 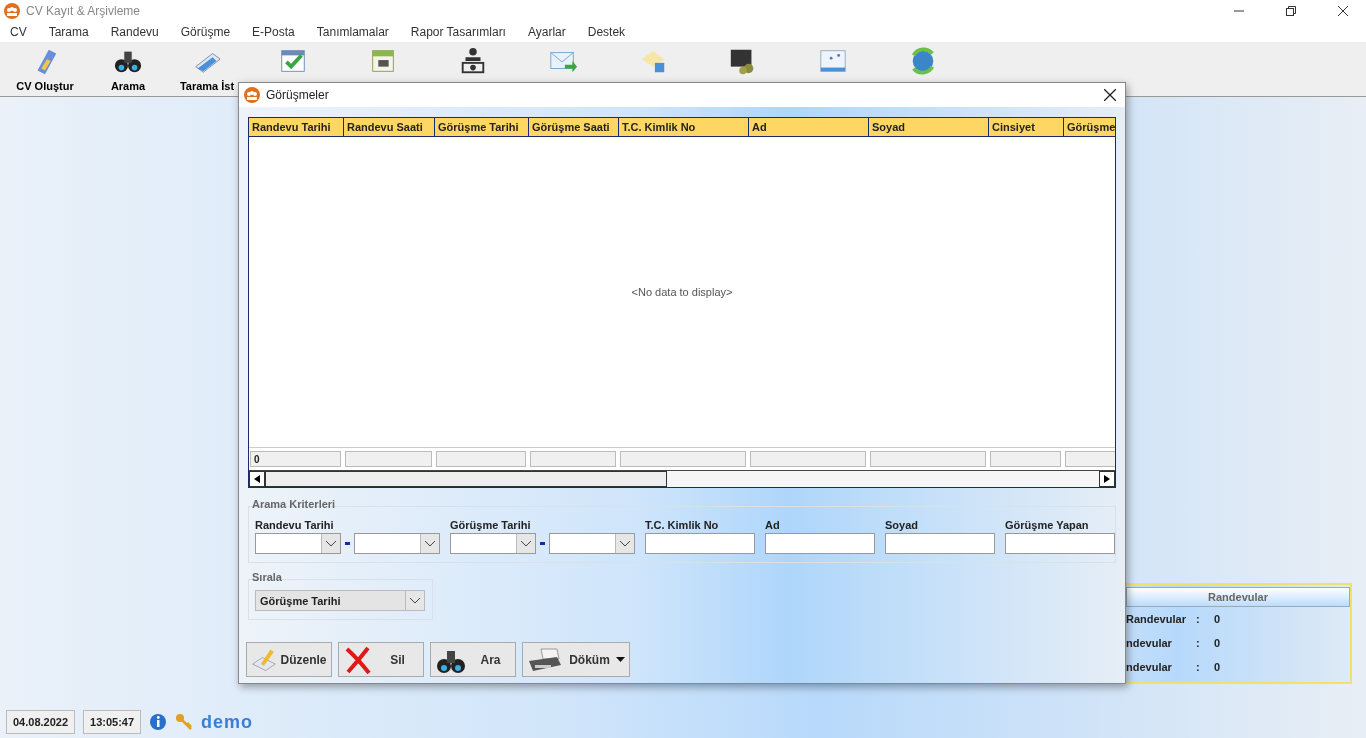 What do you see at coordinates (809, 127) in the screenshot?
I see `column-header: Ad` at bounding box center [809, 127].